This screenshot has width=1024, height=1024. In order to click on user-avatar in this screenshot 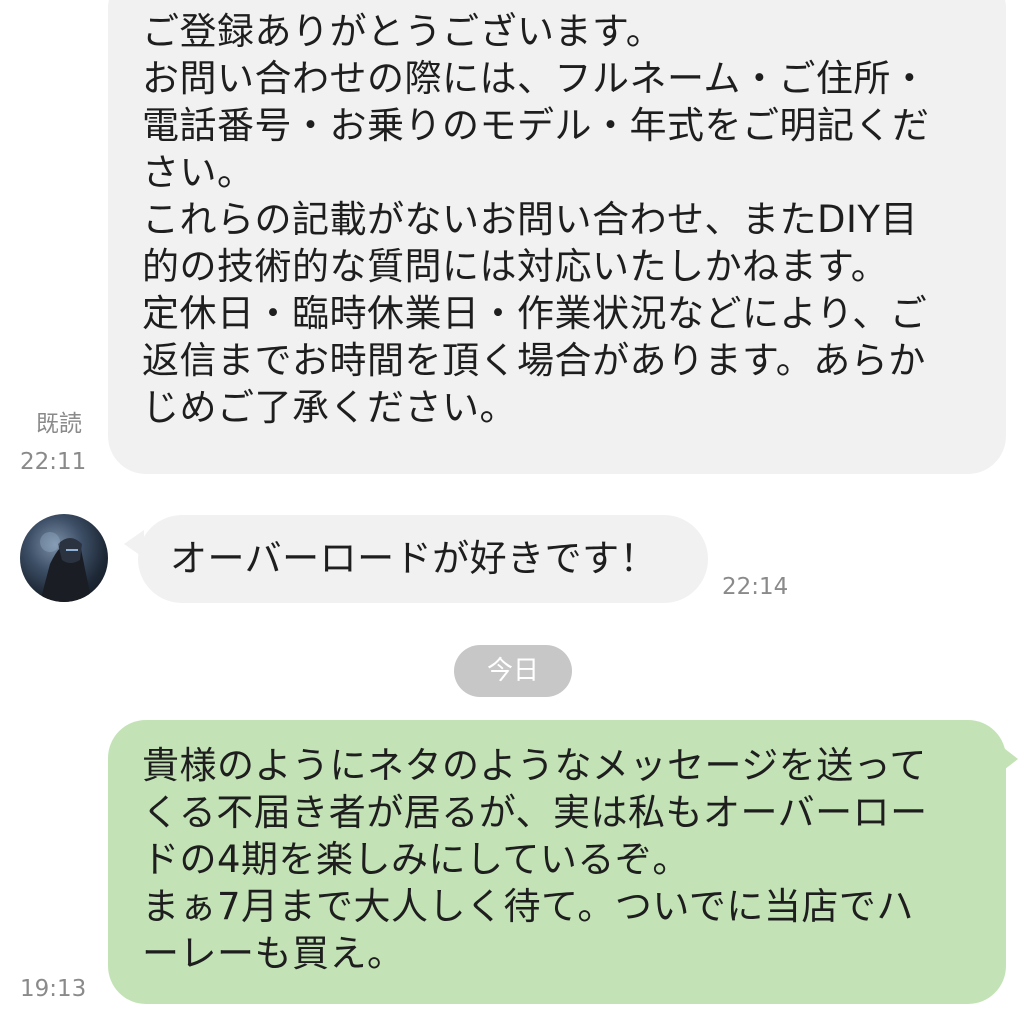, I will do `click(64, 558)`.